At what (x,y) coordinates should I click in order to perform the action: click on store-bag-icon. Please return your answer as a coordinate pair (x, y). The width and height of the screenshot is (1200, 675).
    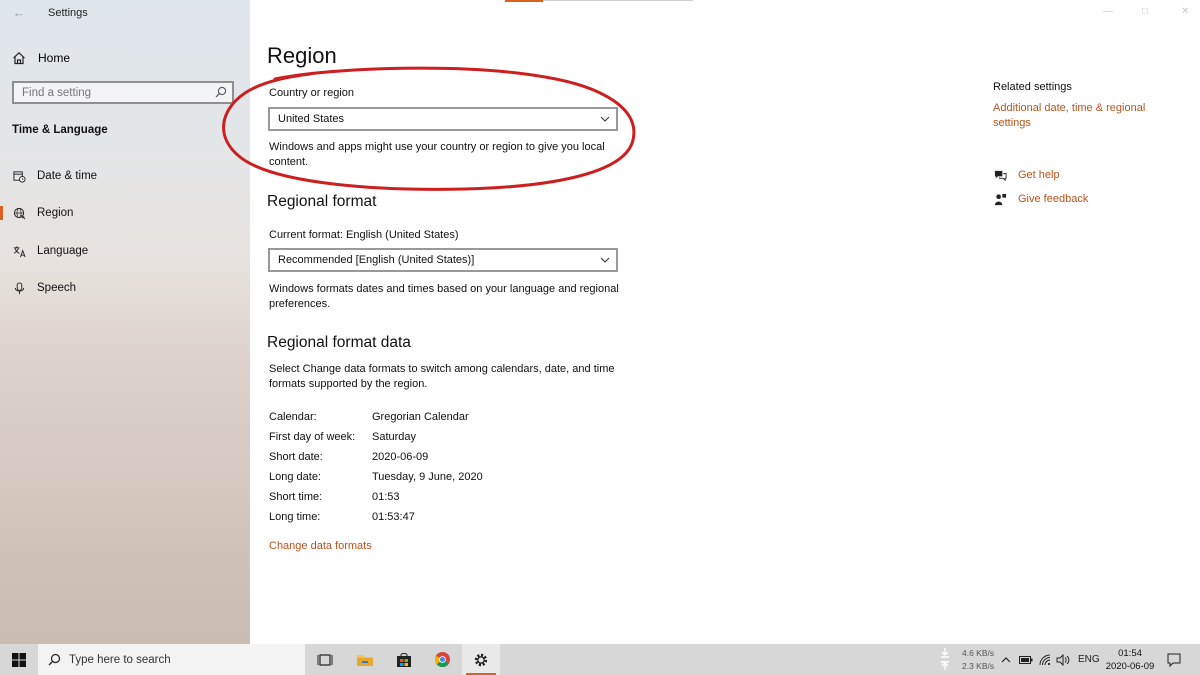
    Looking at the image, I should click on (404, 659).